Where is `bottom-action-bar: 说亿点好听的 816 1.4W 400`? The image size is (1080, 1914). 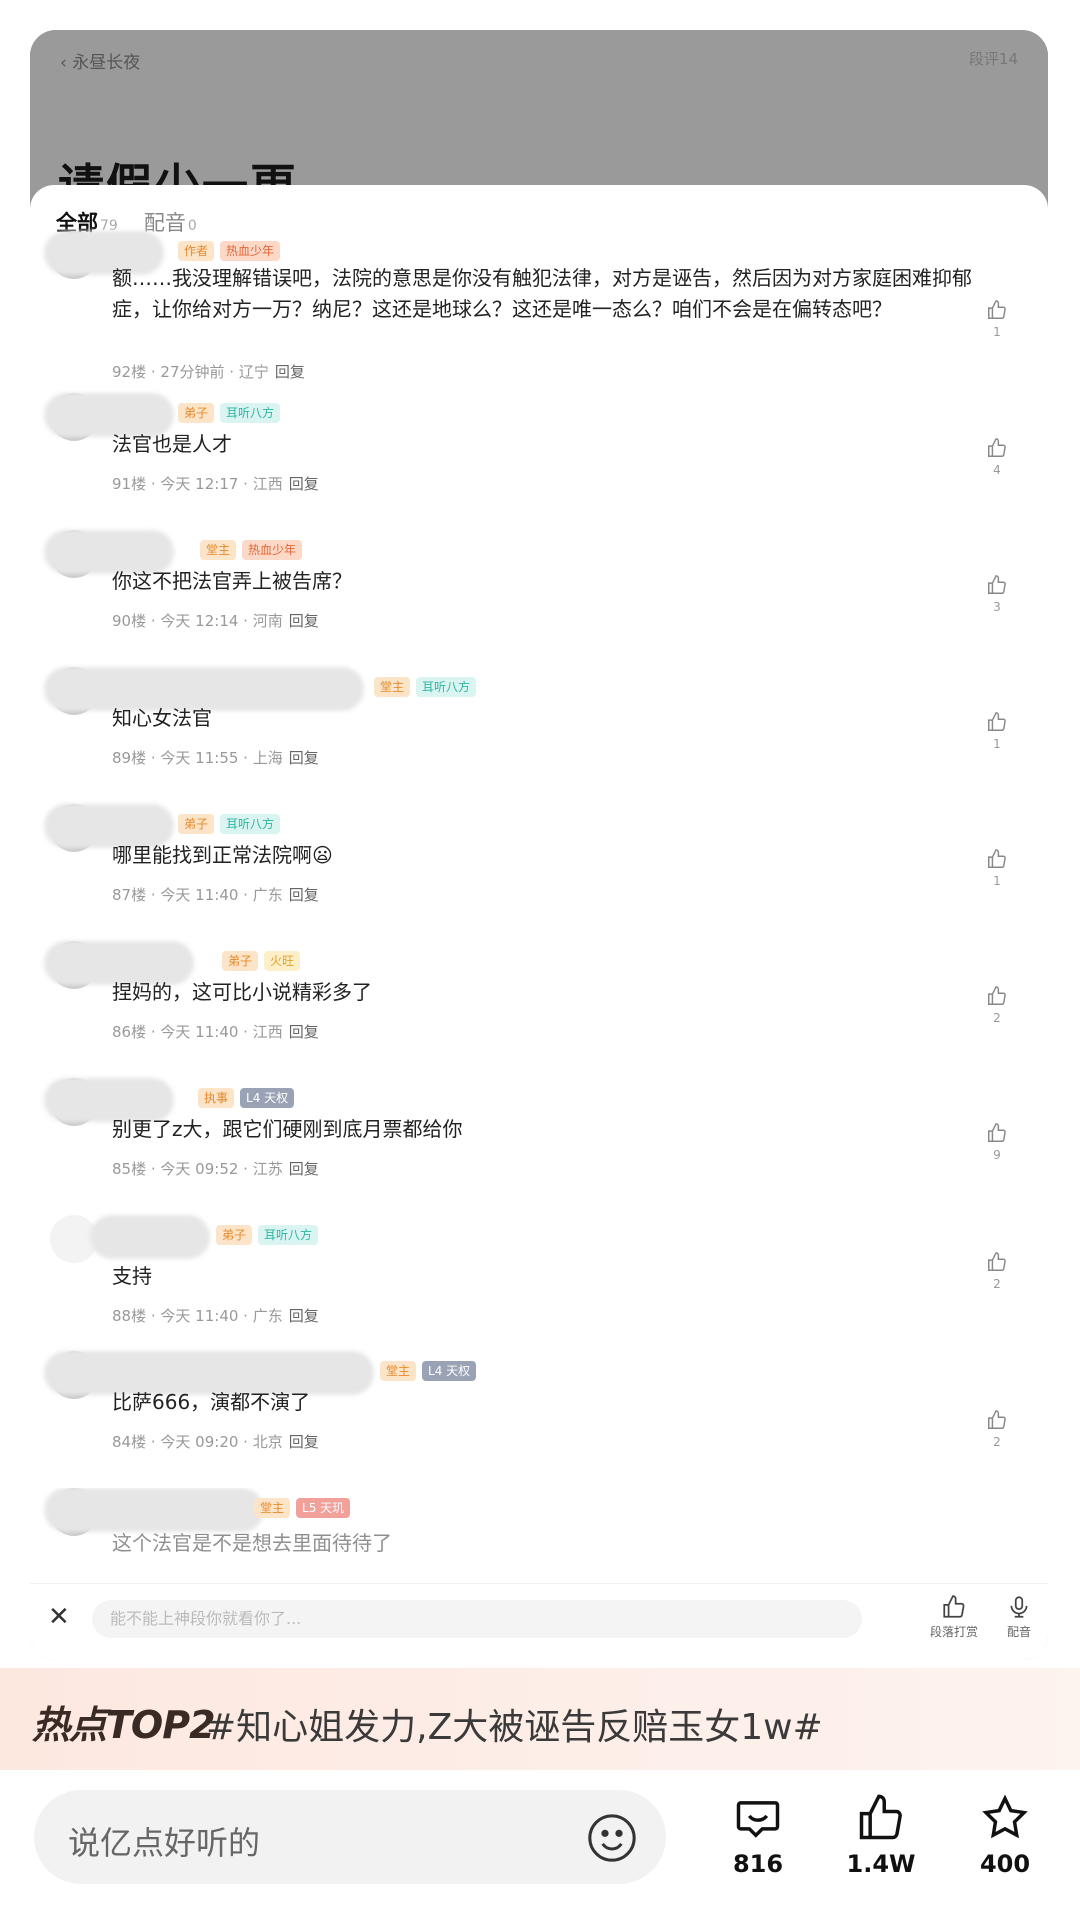
bottom-action-bar: 说亿点好听的 816 1.4W 400 is located at coordinates (540, 1842).